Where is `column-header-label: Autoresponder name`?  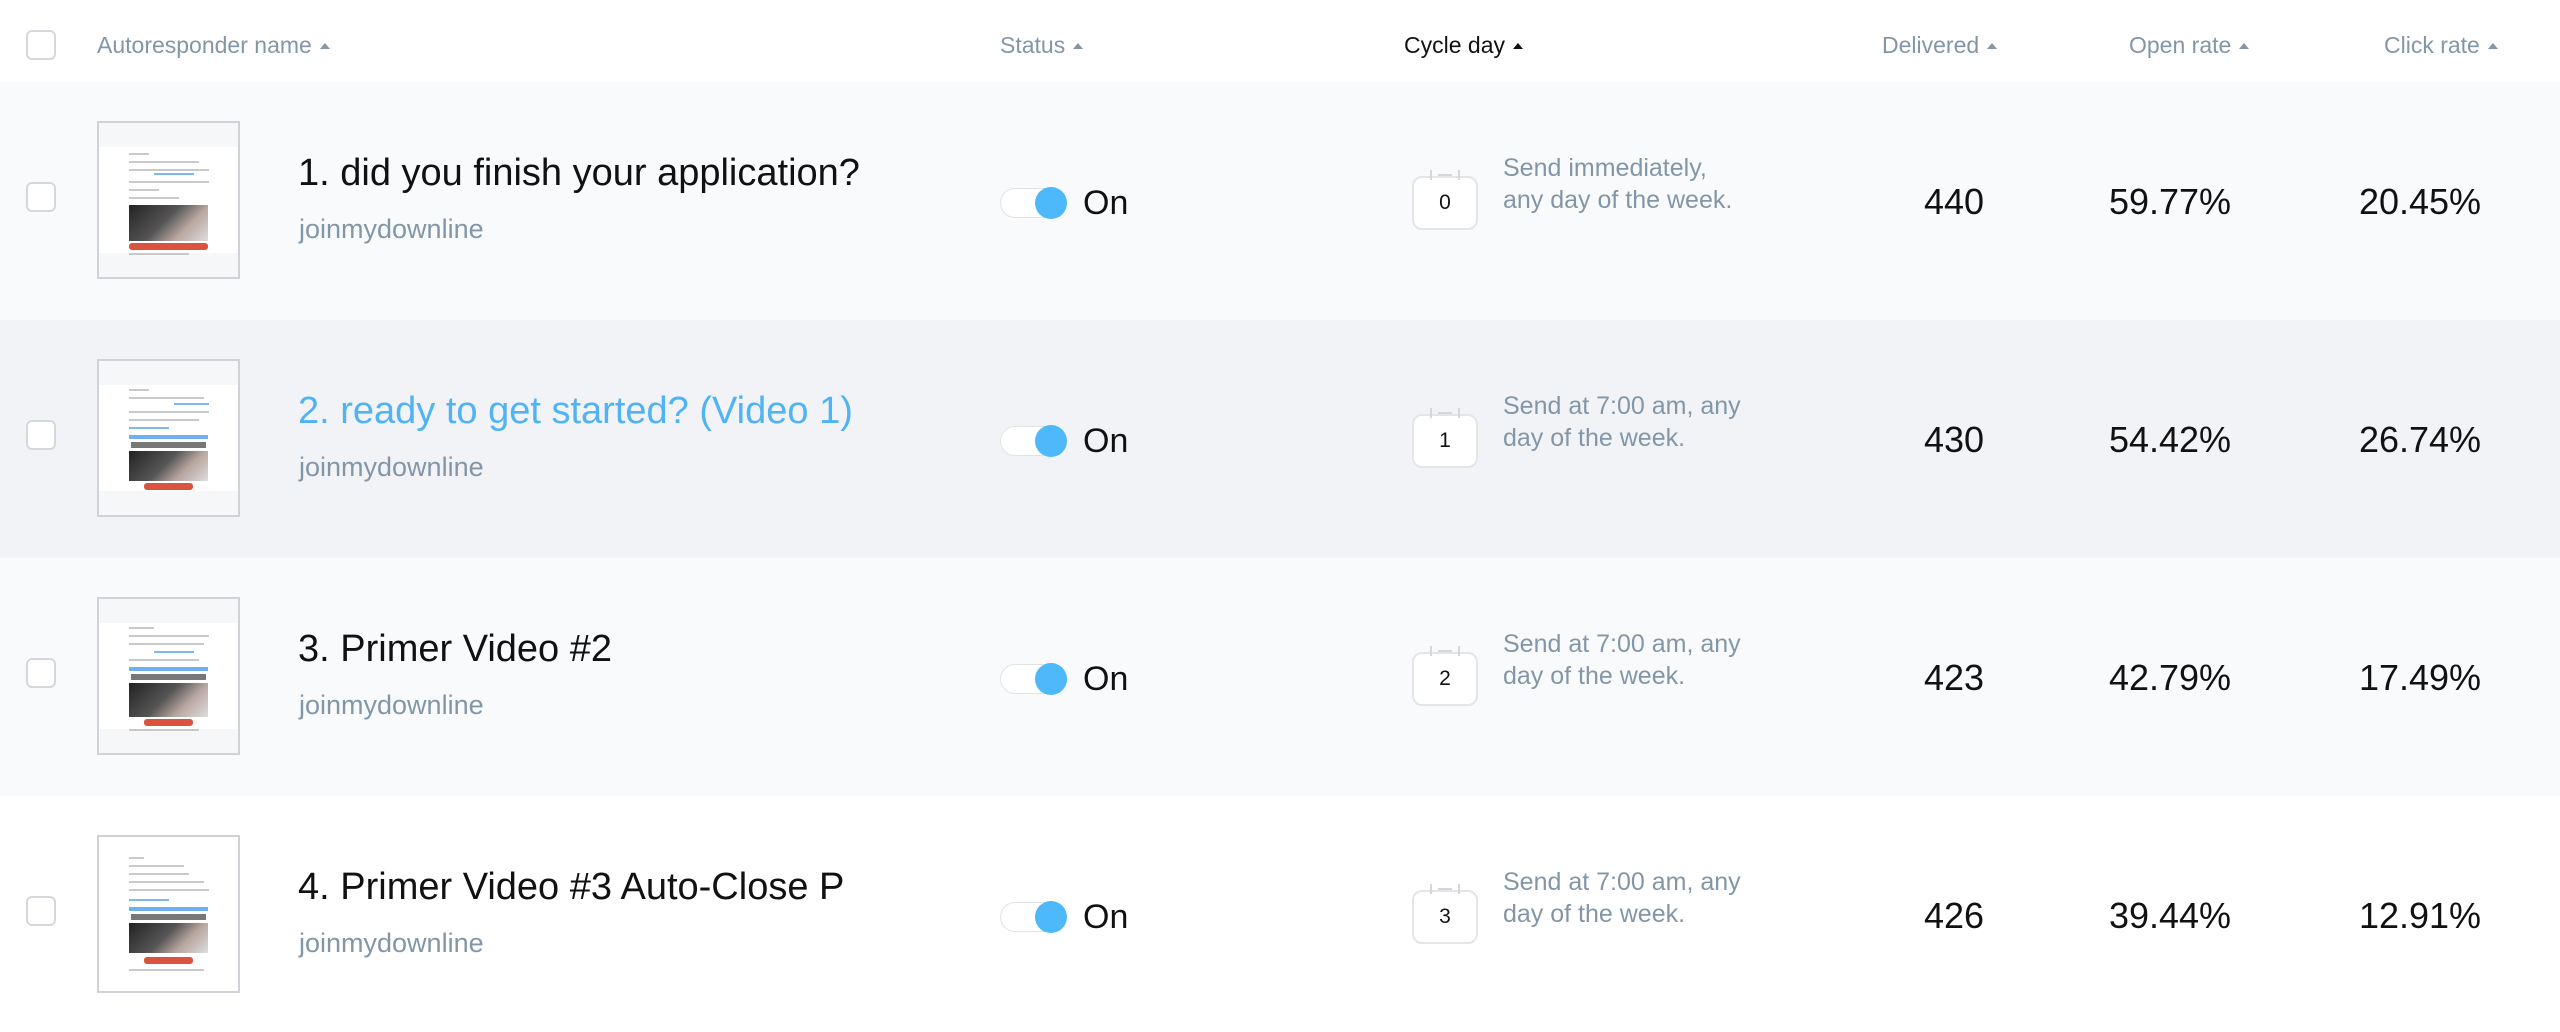 column-header-label: Autoresponder name is located at coordinates (204, 45).